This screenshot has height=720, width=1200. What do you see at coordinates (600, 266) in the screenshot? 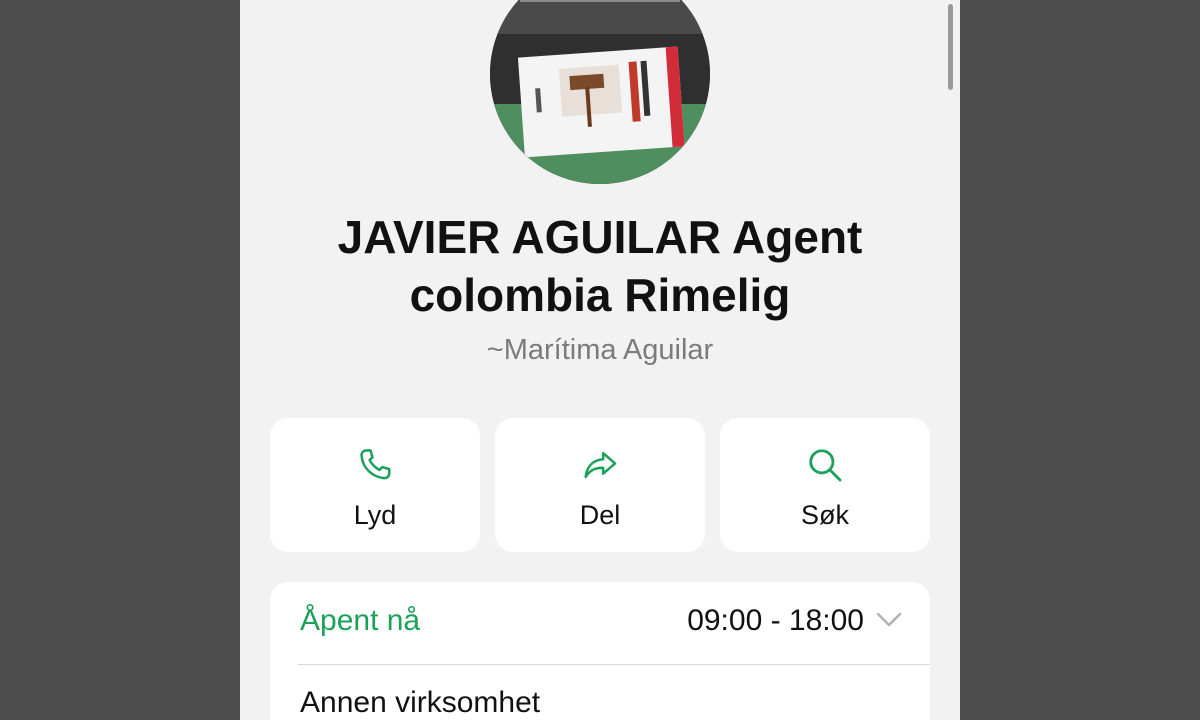
I see `business-name: JAVIER AGUILAR Agent colombia Rimelig` at bounding box center [600, 266].